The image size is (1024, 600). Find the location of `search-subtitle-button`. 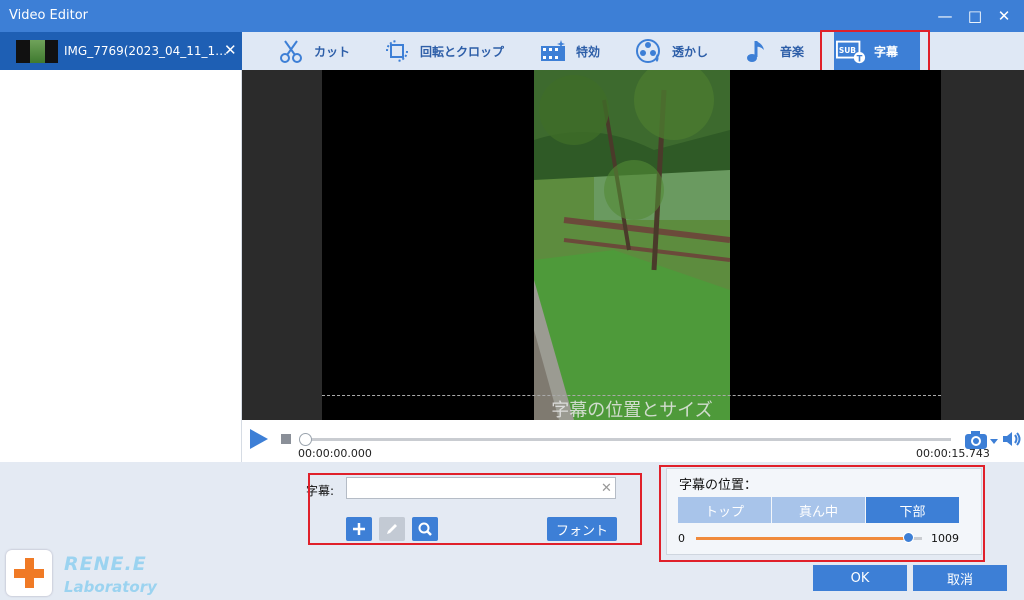

search-subtitle-button is located at coordinates (425, 529).